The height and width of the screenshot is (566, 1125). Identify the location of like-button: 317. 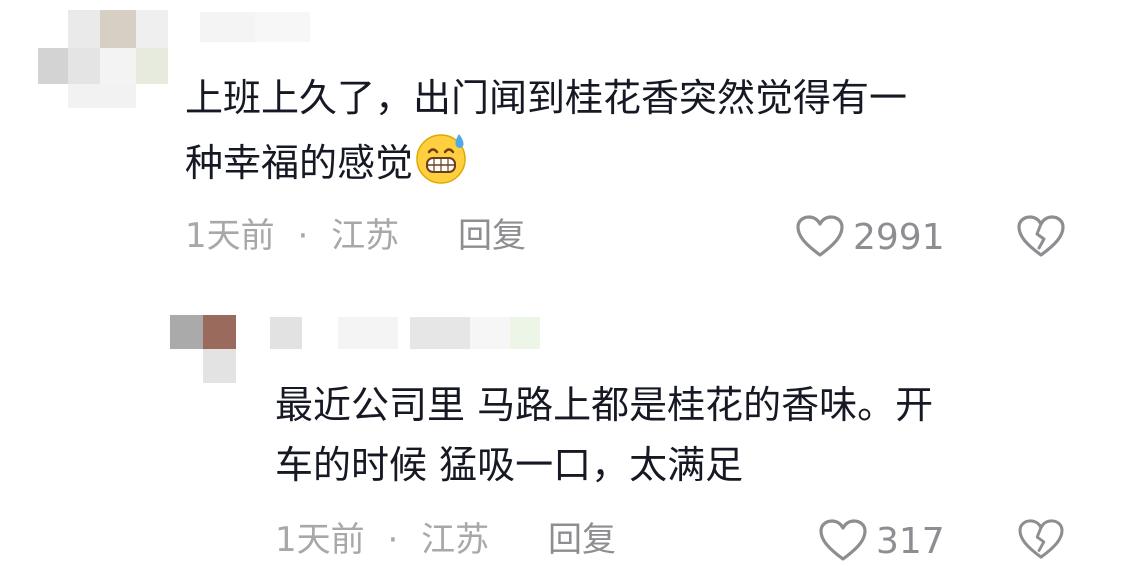
(881, 542).